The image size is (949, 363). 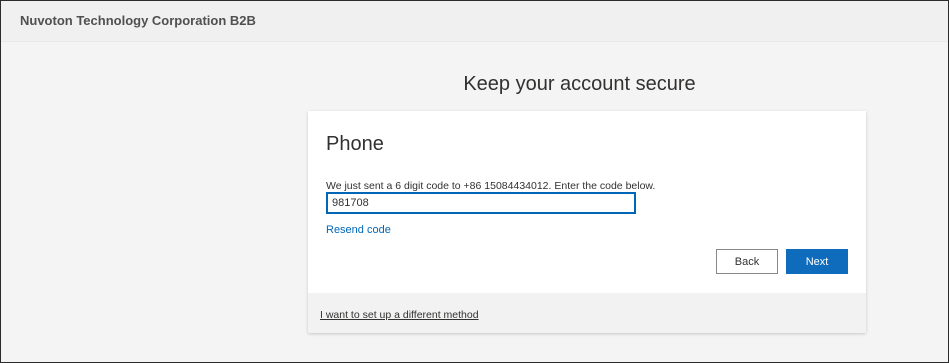 What do you see at coordinates (358, 230) in the screenshot?
I see `resend-code-link: Resend code` at bounding box center [358, 230].